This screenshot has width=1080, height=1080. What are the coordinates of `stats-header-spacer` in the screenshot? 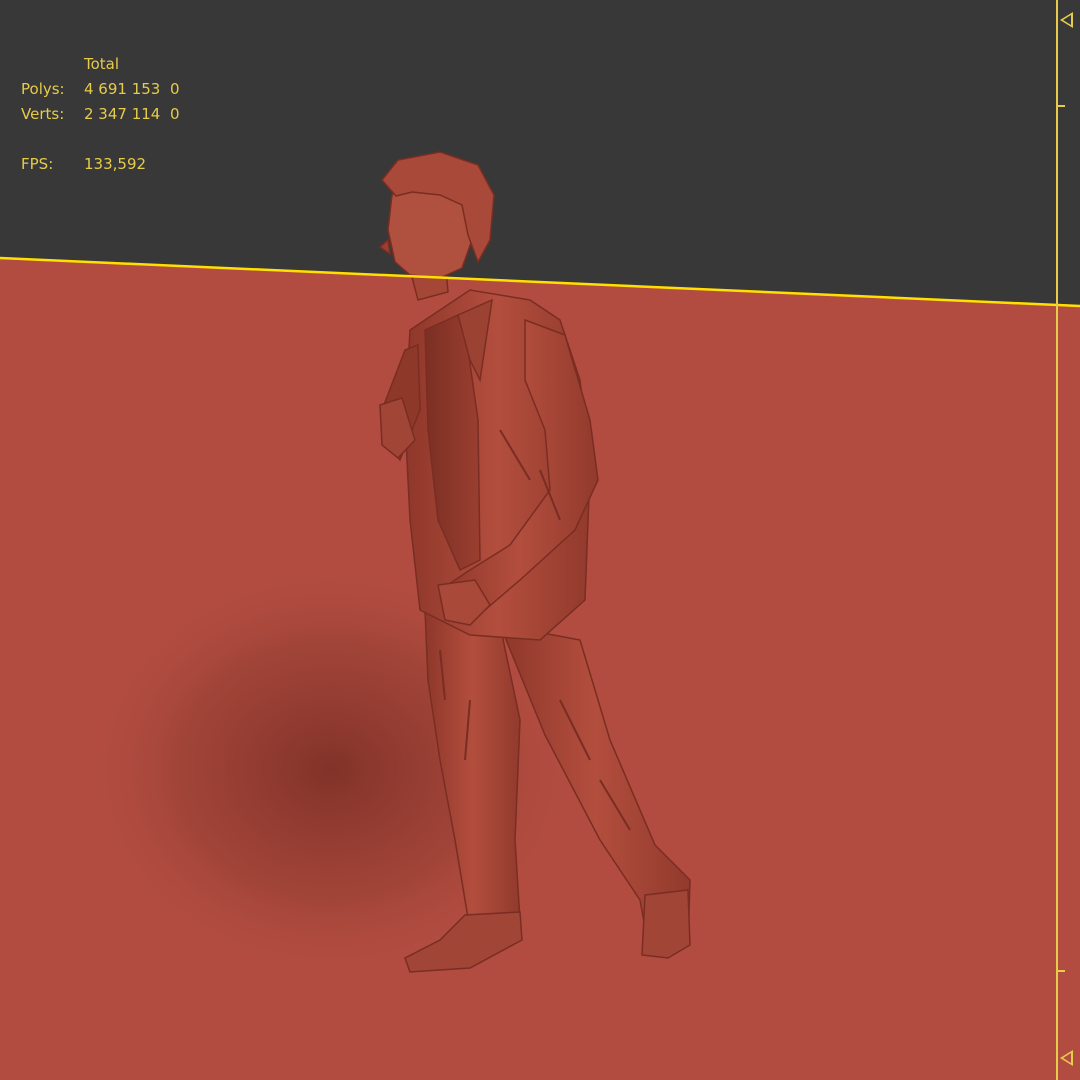 It's located at (52, 64).